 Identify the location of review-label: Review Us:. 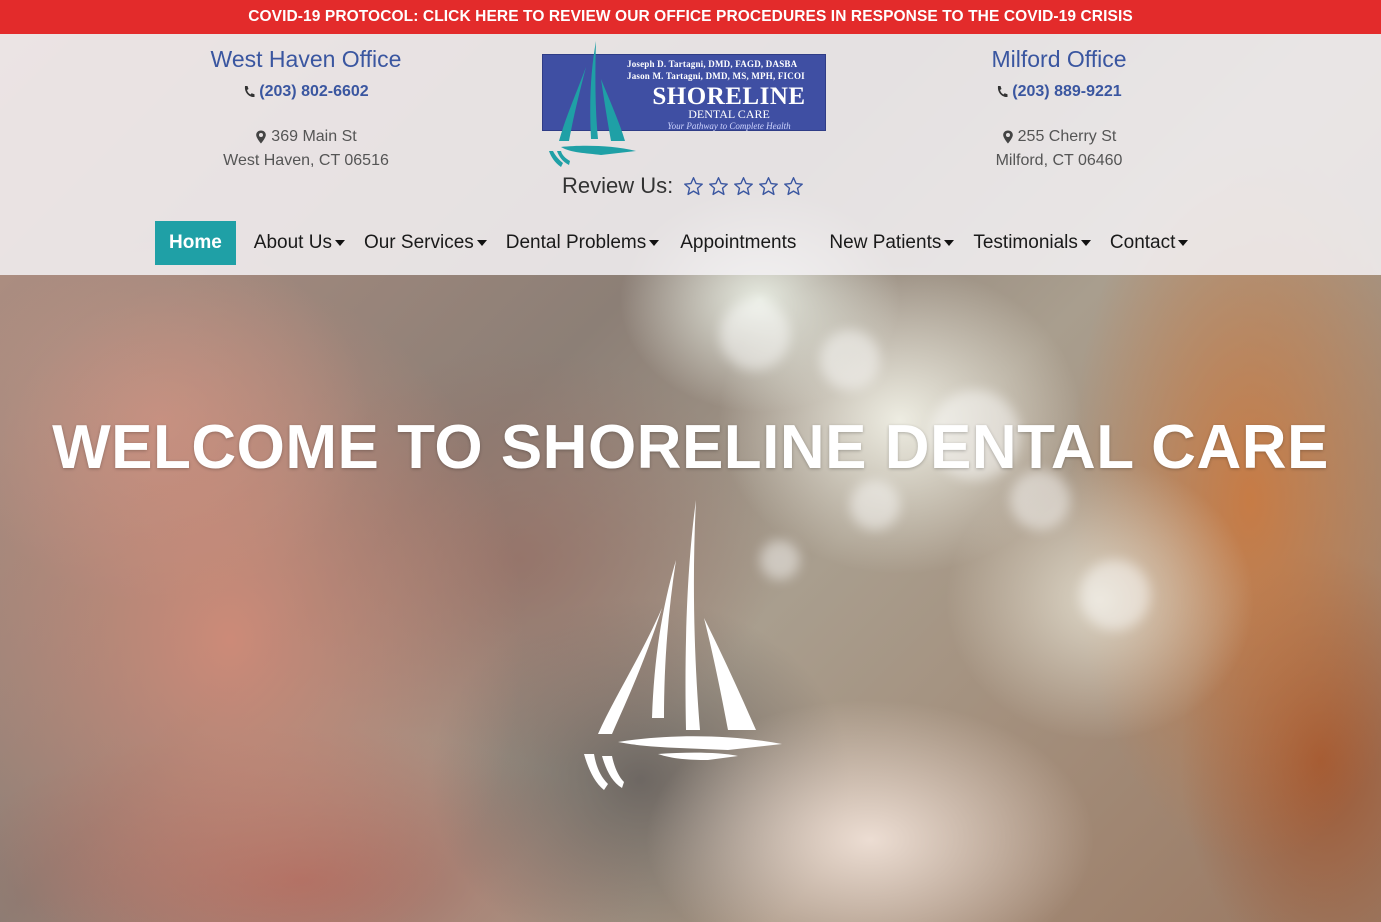
(618, 185).